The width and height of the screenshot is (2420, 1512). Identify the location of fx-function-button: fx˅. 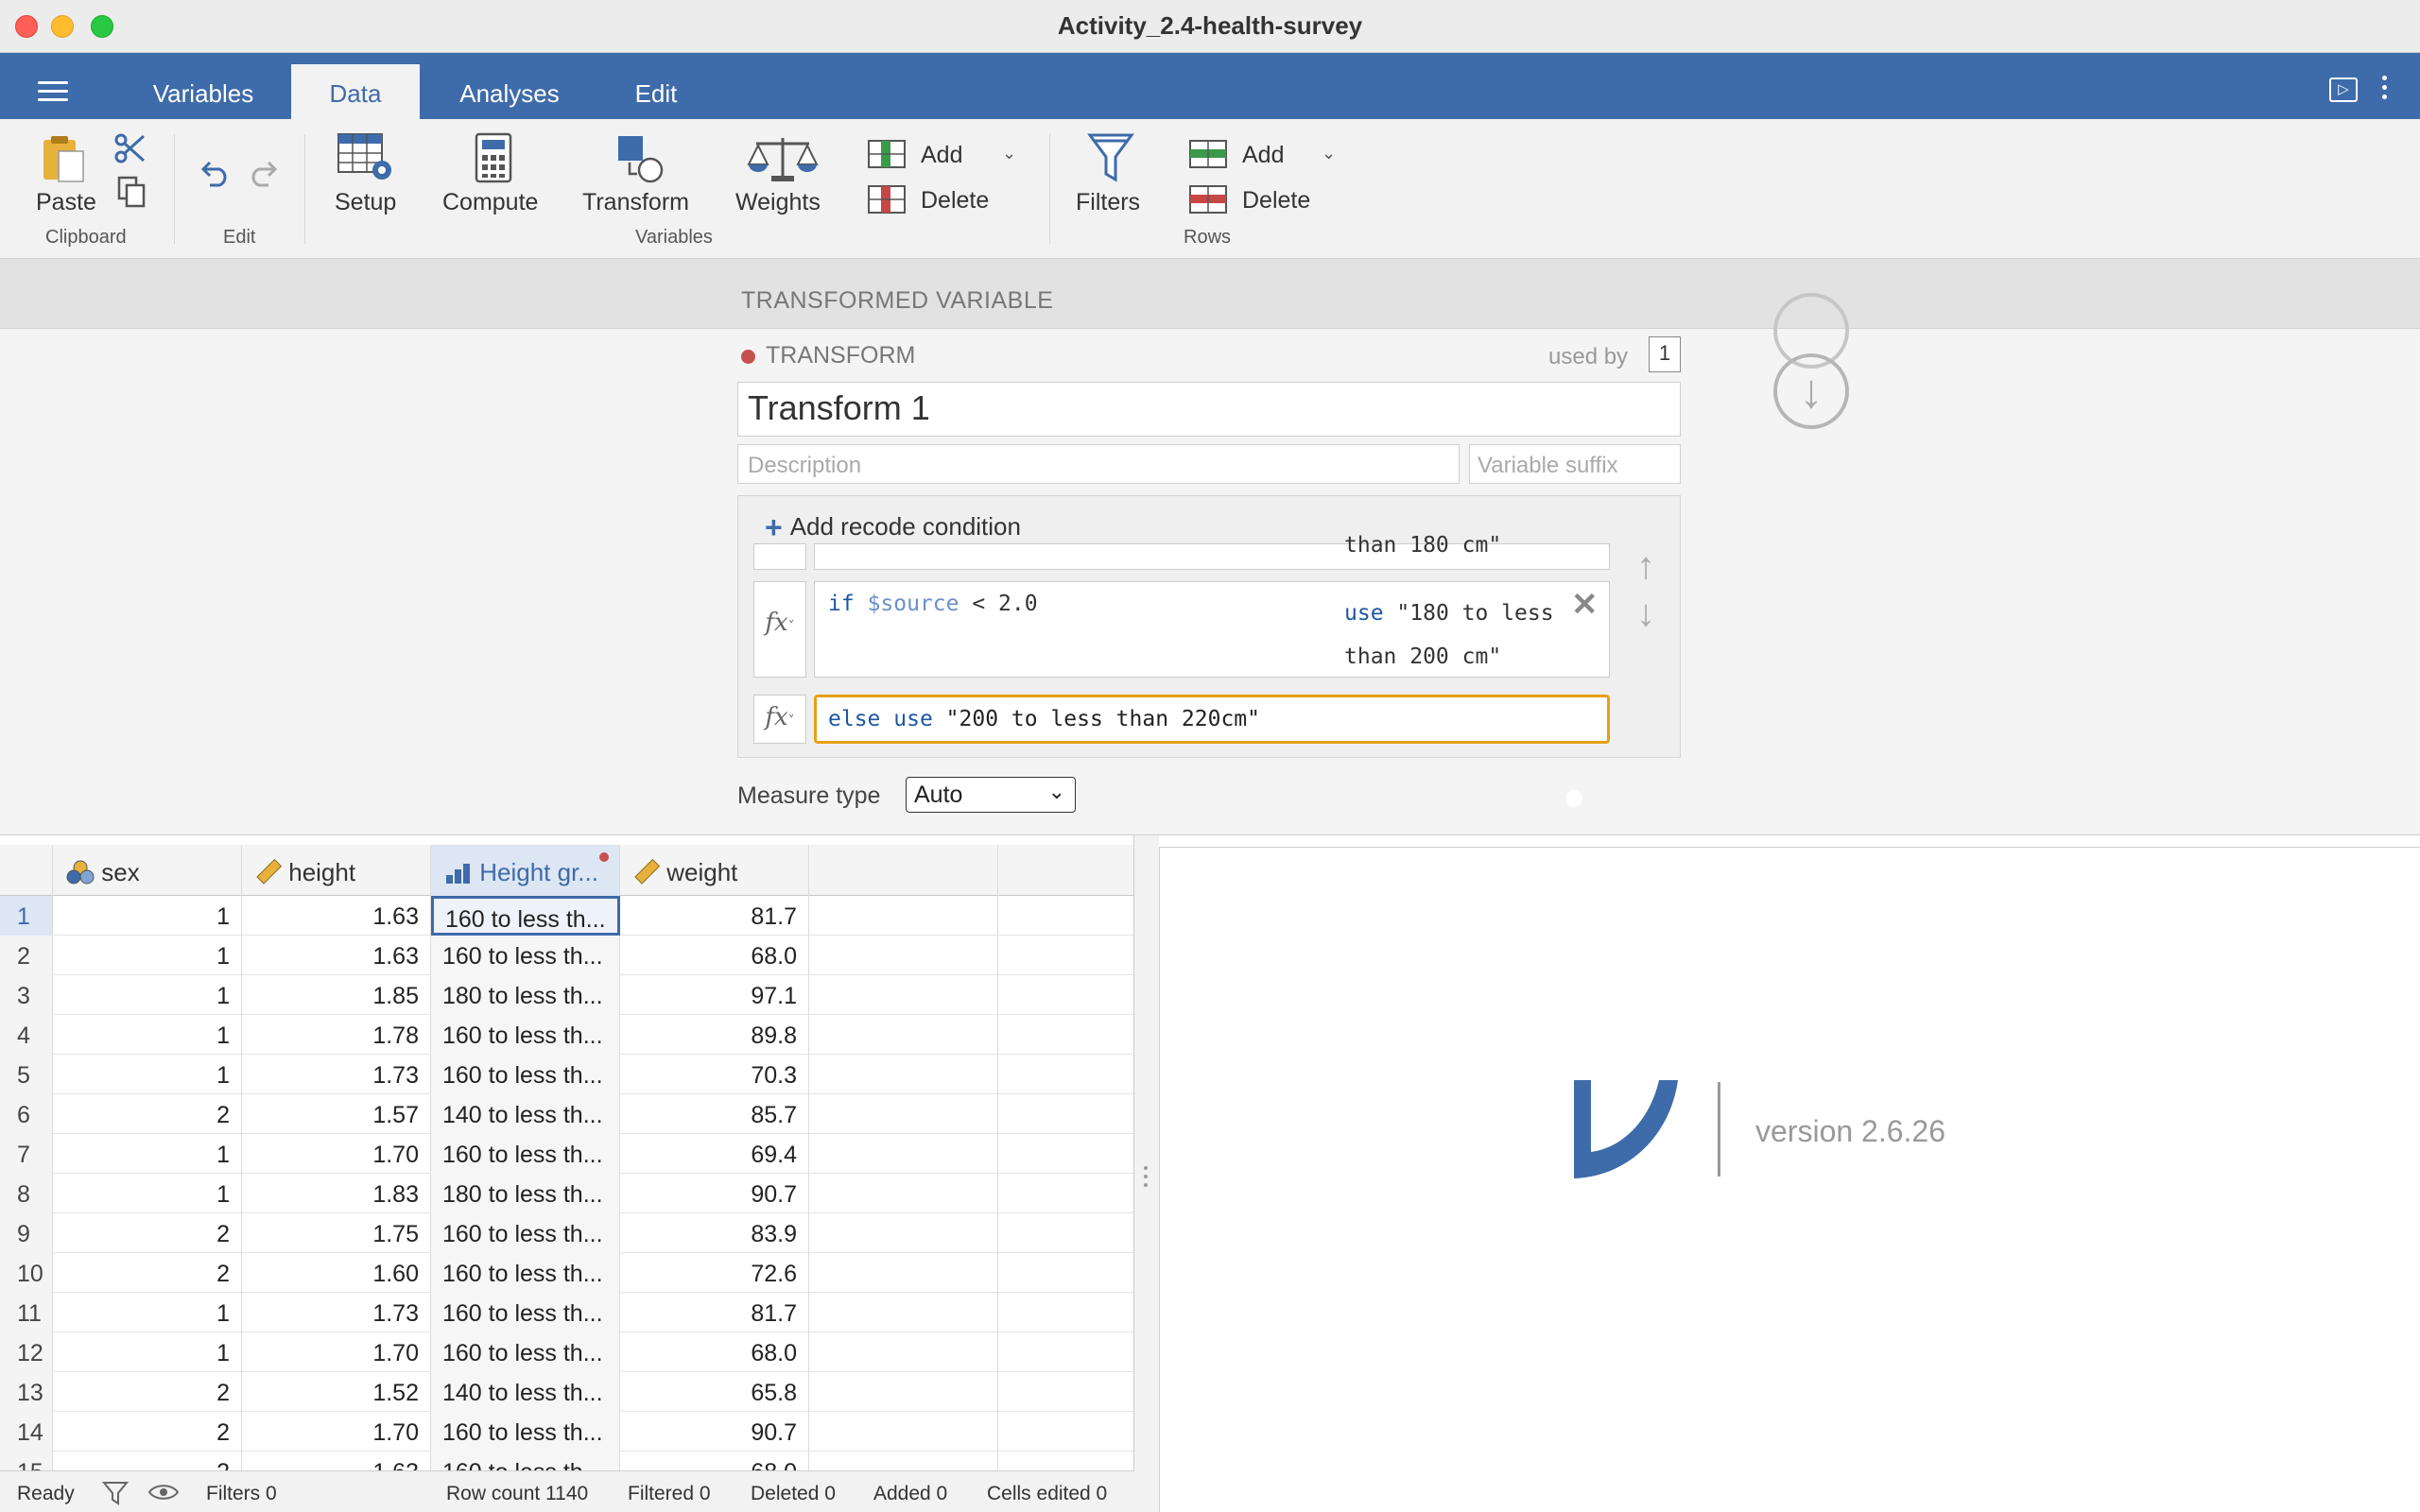
(779, 629).